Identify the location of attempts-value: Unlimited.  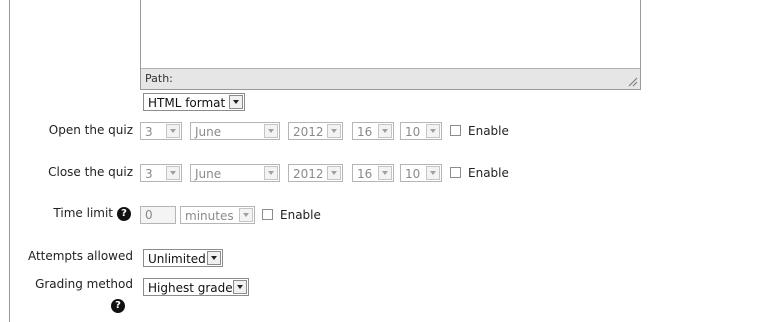
(177, 259).